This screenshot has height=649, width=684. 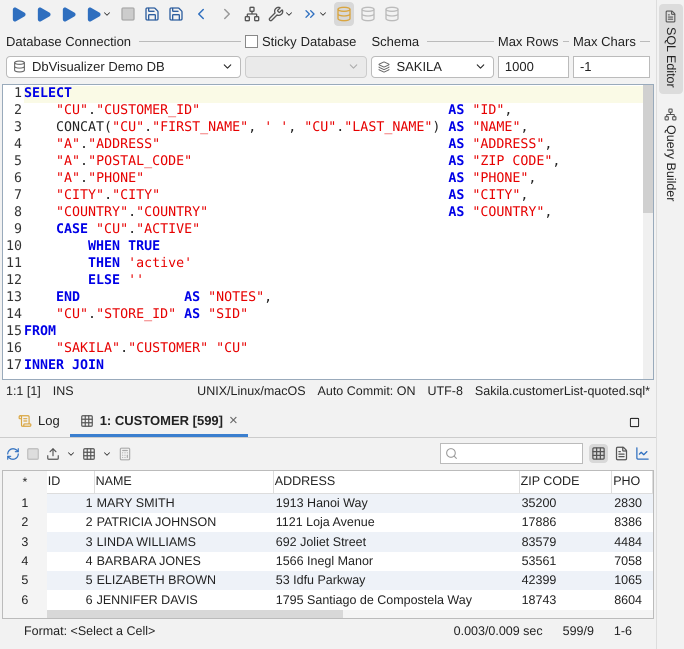 What do you see at coordinates (566, 600) in the screenshot?
I see `table-cell: 18743` at bounding box center [566, 600].